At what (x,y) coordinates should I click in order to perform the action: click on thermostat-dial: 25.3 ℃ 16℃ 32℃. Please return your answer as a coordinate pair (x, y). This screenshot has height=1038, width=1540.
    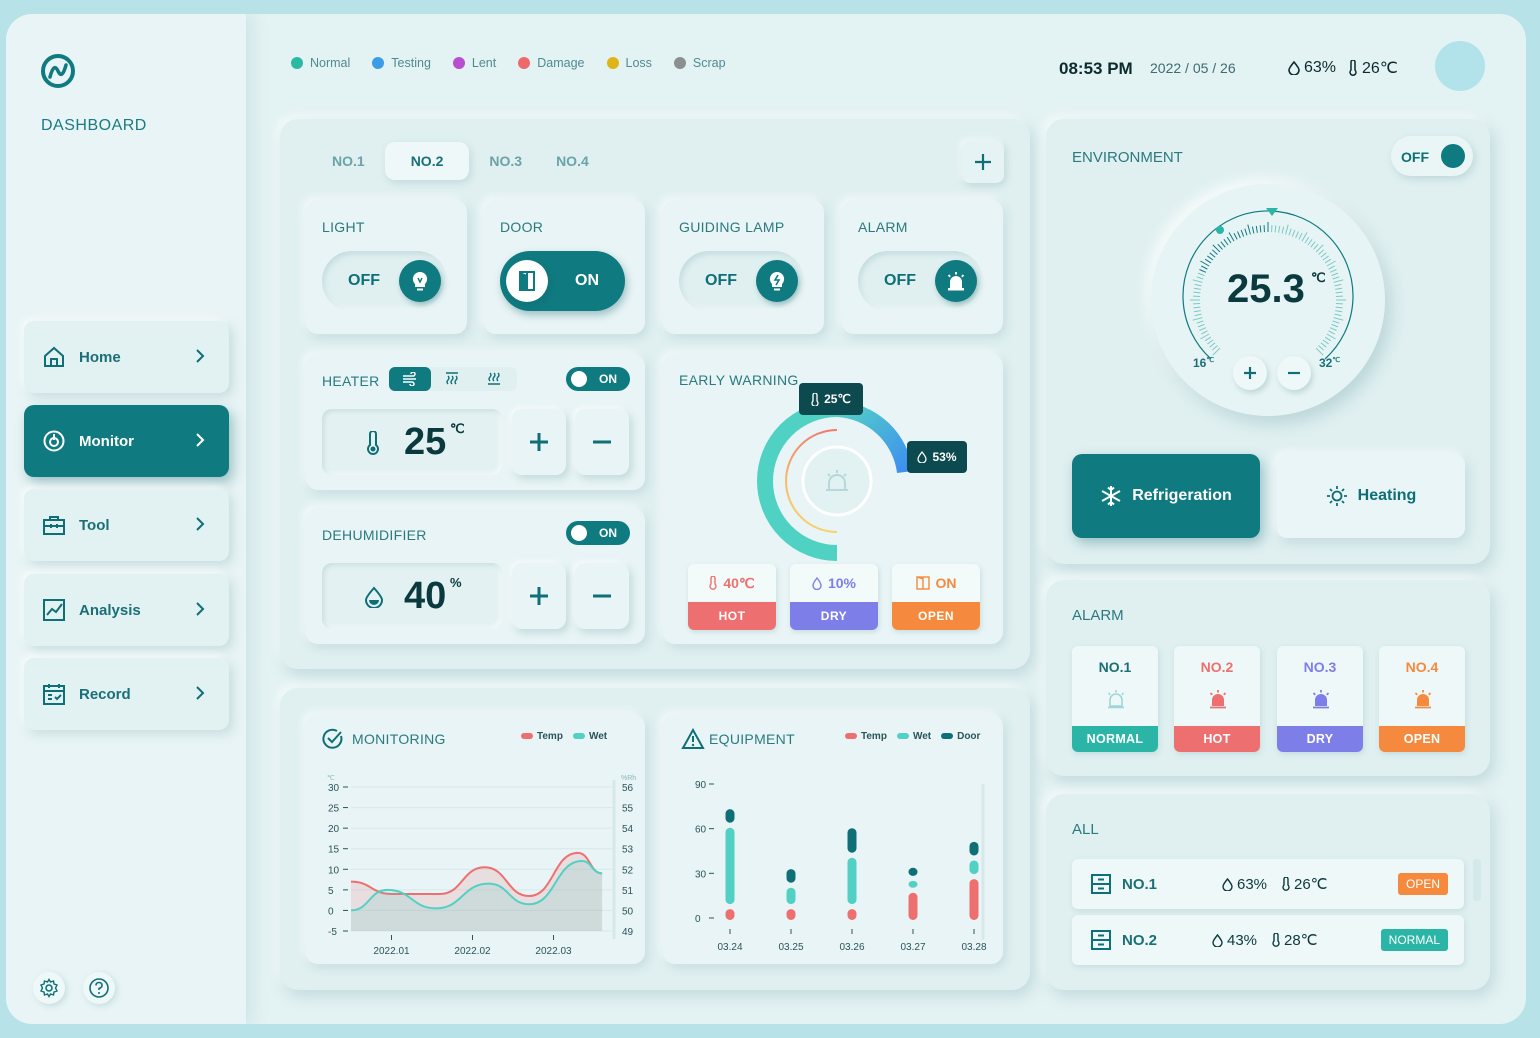
    Looking at the image, I should click on (1268, 300).